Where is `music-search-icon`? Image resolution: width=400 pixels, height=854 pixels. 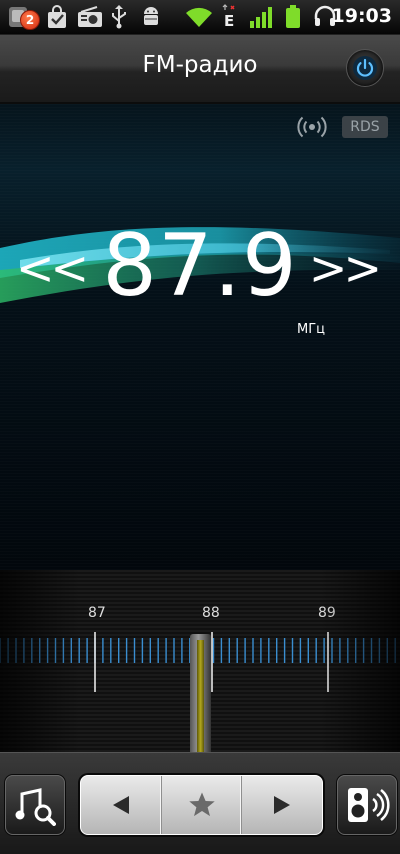 music-search-icon is located at coordinates (35, 805).